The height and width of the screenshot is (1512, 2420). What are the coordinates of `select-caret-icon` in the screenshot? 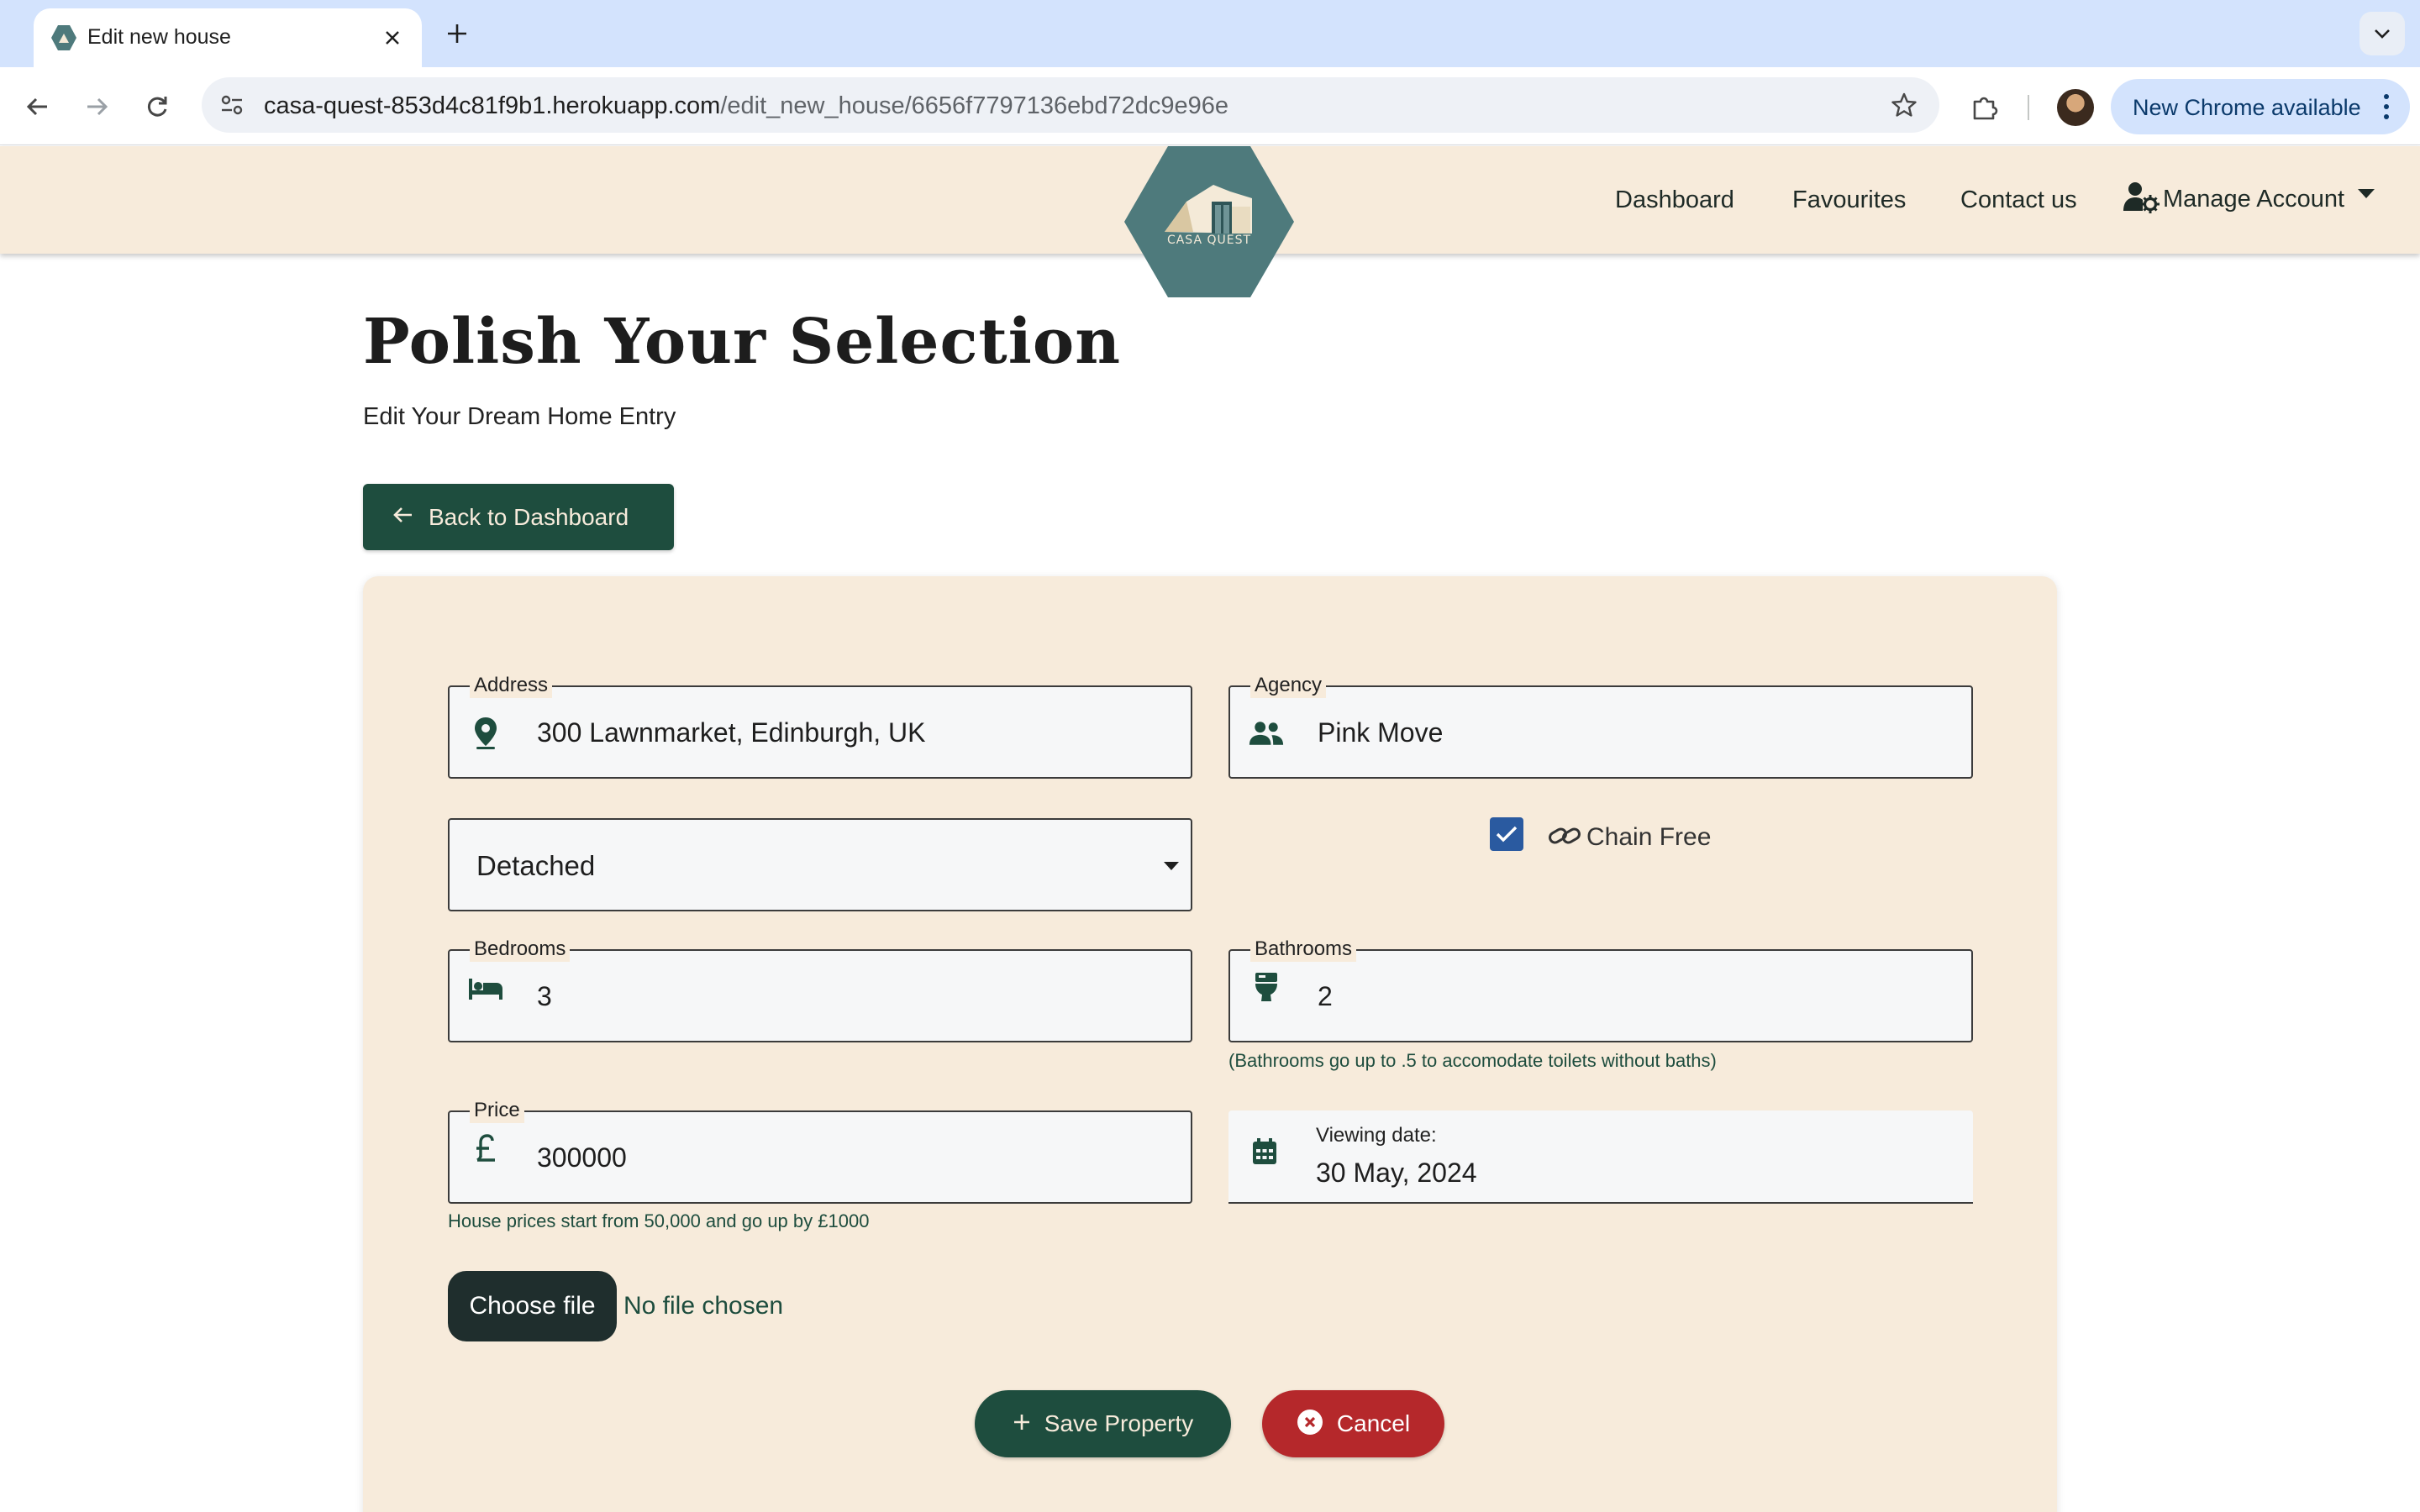 It's located at (1171, 866).